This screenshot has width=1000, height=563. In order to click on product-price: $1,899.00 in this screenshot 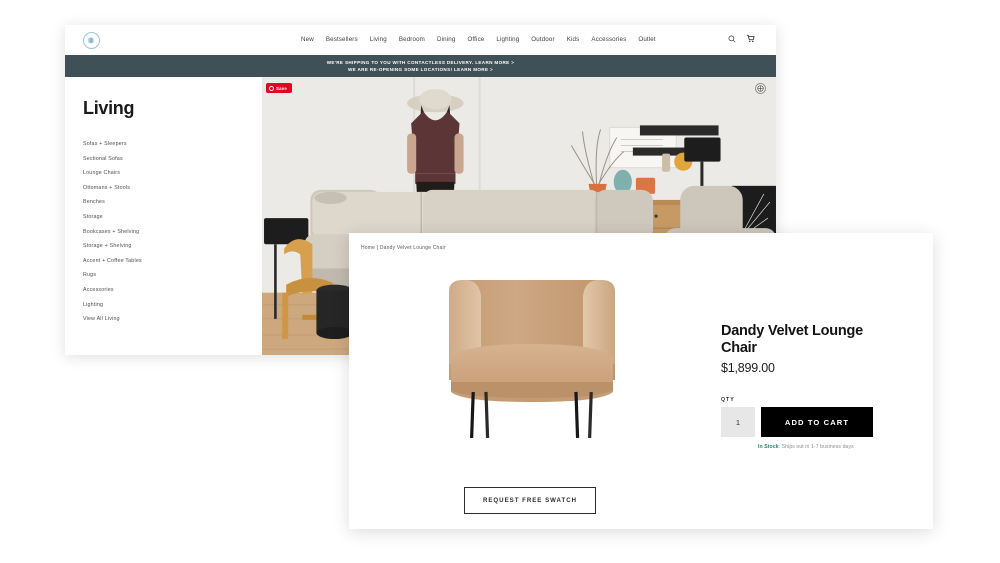, I will do `click(748, 368)`.